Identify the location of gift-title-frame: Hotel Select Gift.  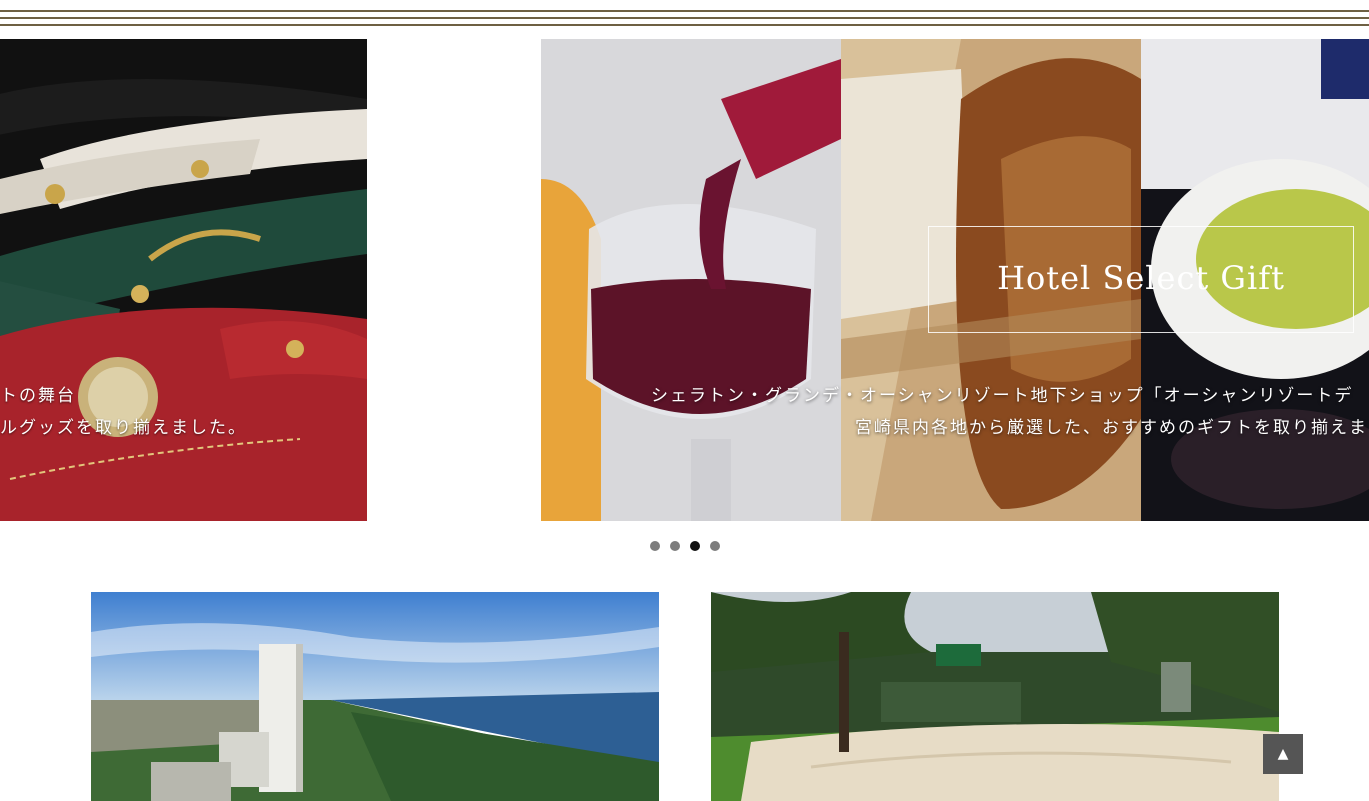
(1141, 279).